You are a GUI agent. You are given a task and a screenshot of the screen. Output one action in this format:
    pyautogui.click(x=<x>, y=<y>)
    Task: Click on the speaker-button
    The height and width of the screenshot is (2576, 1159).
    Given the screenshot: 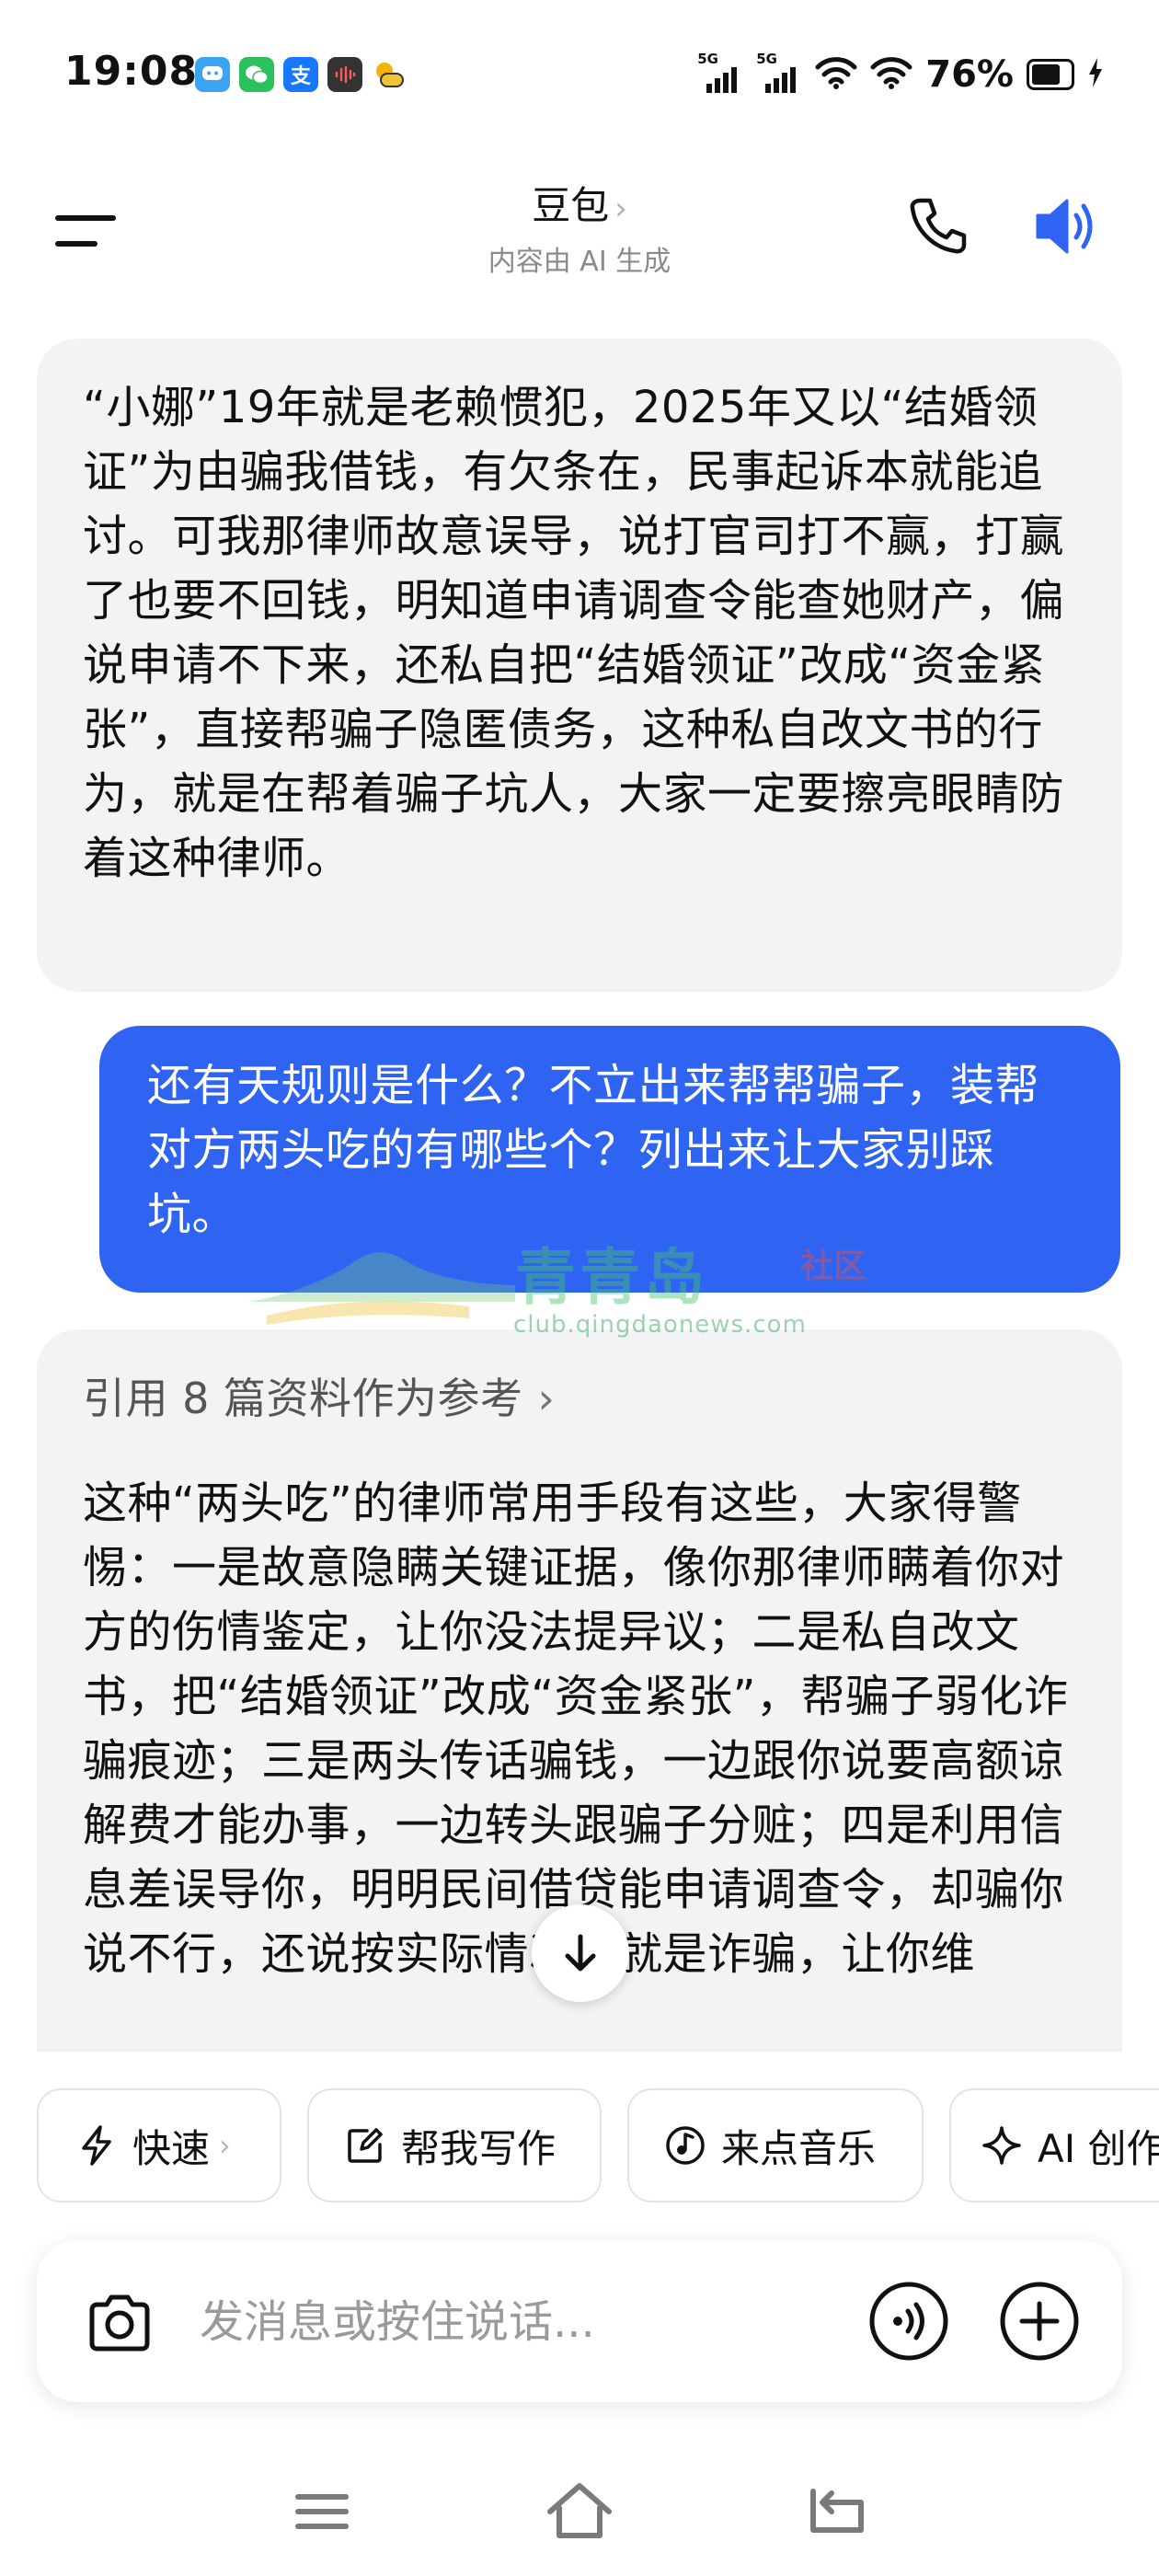 What is the action you would take?
    pyautogui.click(x=1067, y=226)
    